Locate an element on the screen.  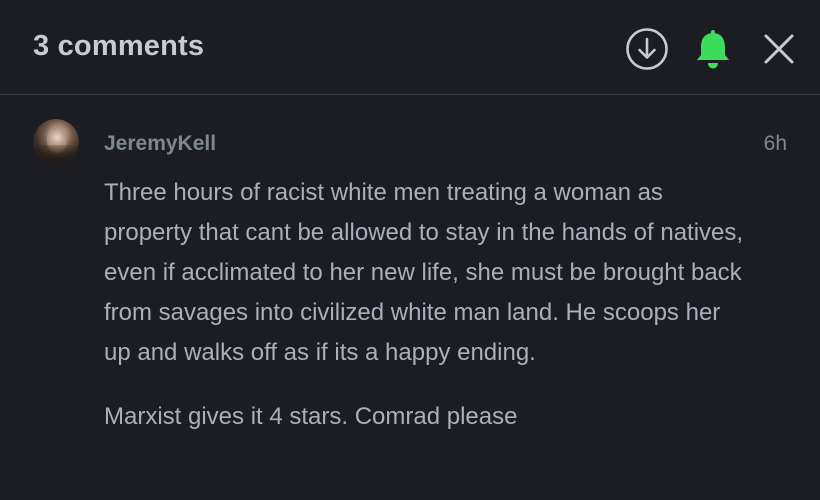
comment-paragraph: Marxist gives it 4 stars. Comrad please is located at coordinates (311, 416).